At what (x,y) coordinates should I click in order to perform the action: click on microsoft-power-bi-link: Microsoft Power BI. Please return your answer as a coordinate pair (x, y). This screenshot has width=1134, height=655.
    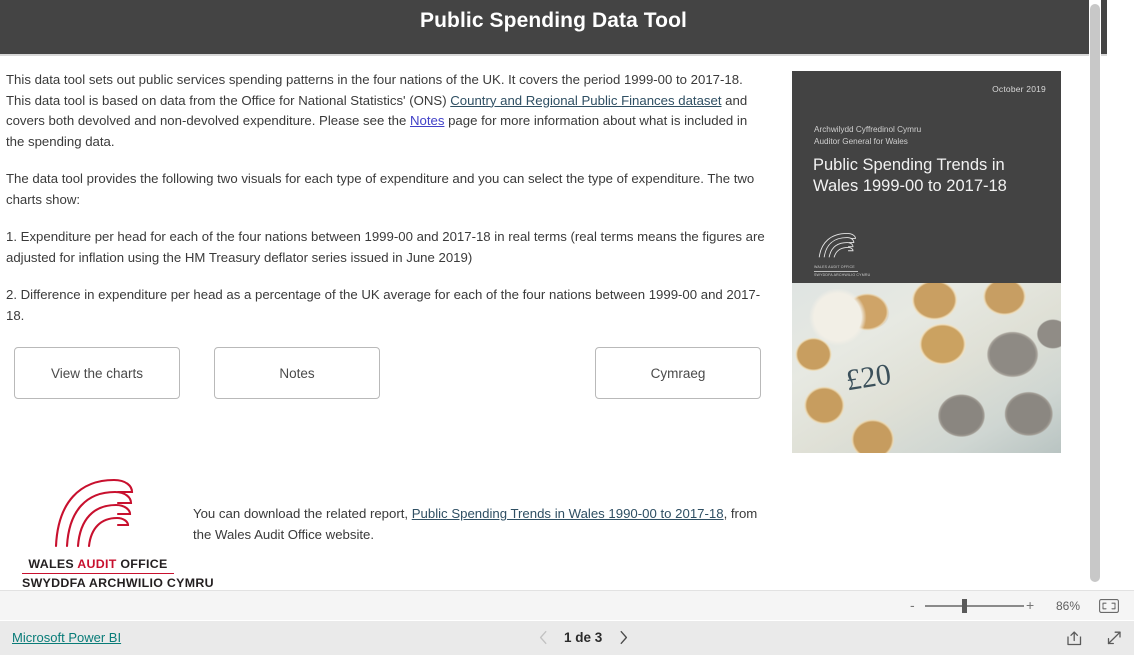
    Looking at the image, I should click on (66, 637).